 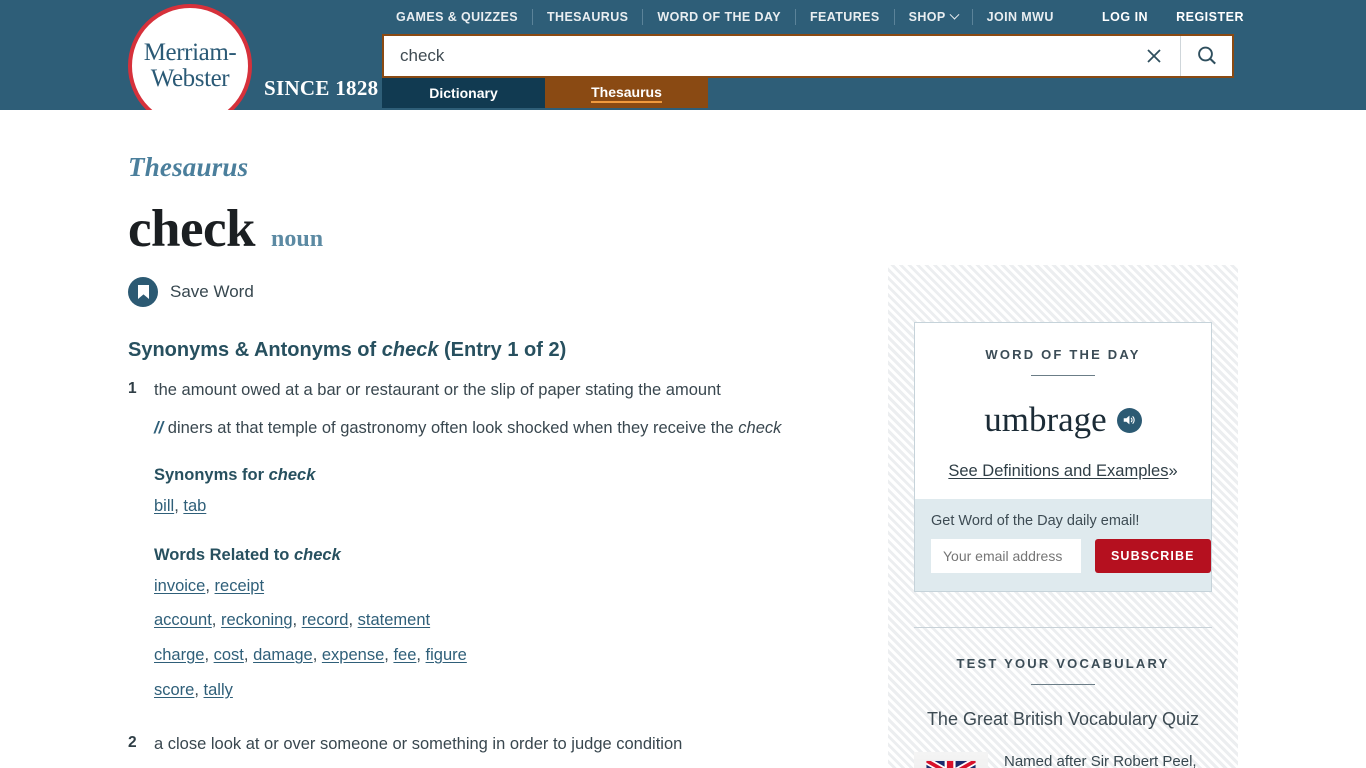 What do you see at coordinates (1045, 420) in the screenshot?
I see `word-of-the-day-word: umbrage` at bounding box center [1045, 420].